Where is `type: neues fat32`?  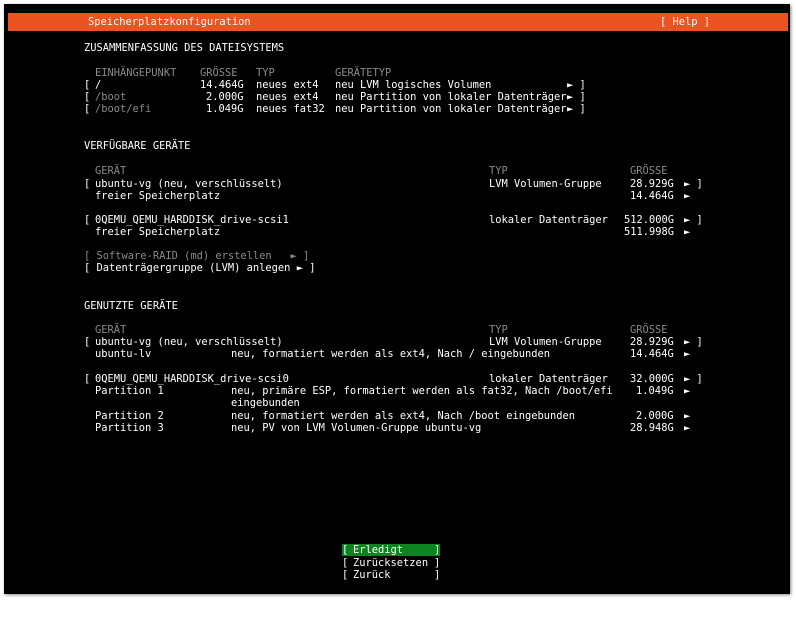 type: neues fat32 is located at coordinates (290, 109).